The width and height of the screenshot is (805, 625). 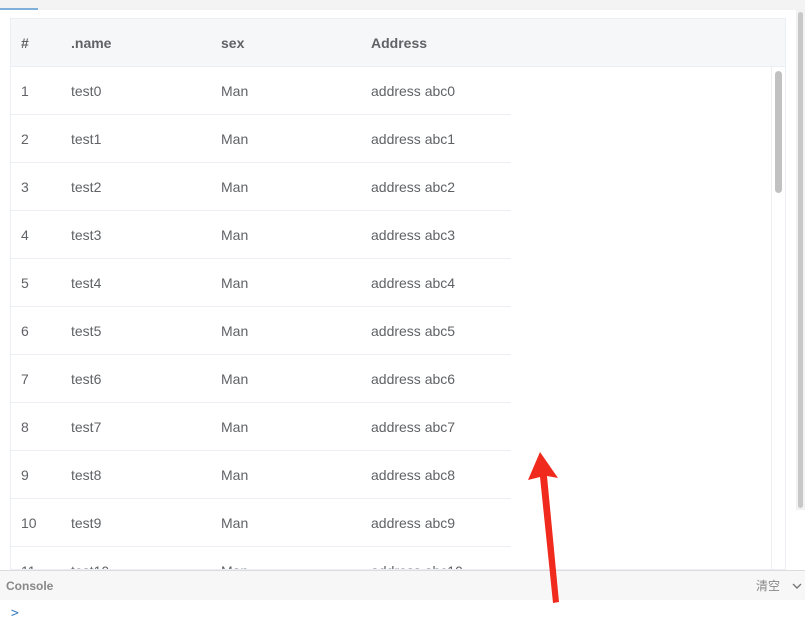 What do you see at coordinates (413, 475) in the screenshot?
I see `cell-address: address abc8` at bounding box center [413, 475].